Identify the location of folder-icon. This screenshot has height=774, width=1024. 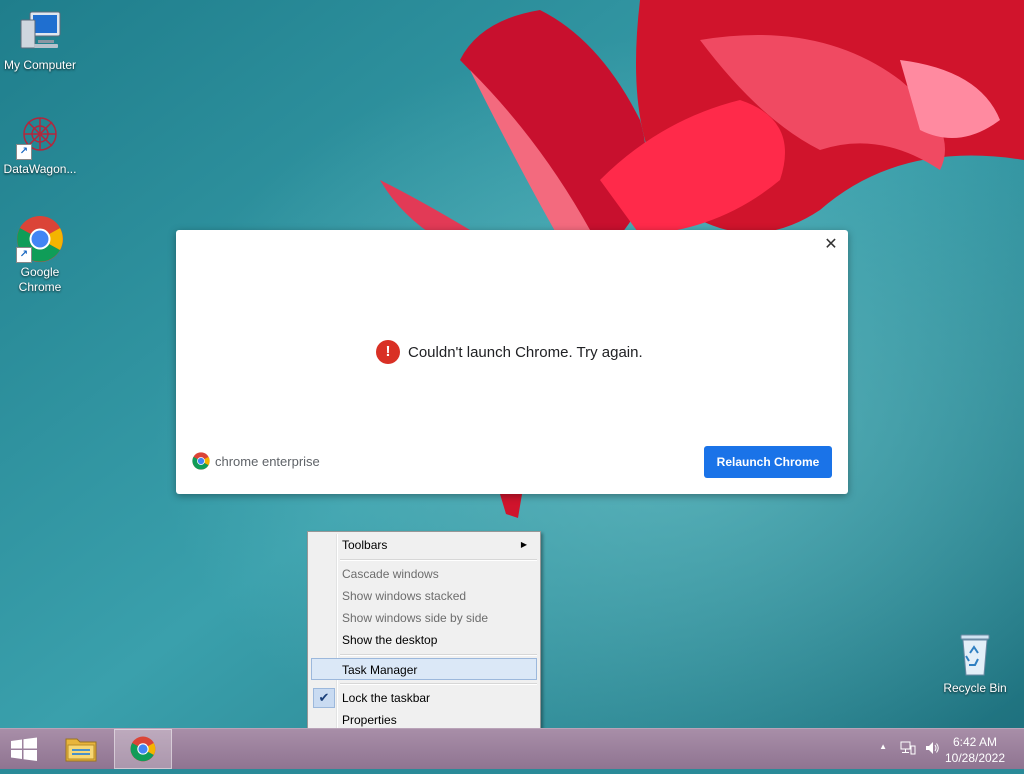
(81, 750).